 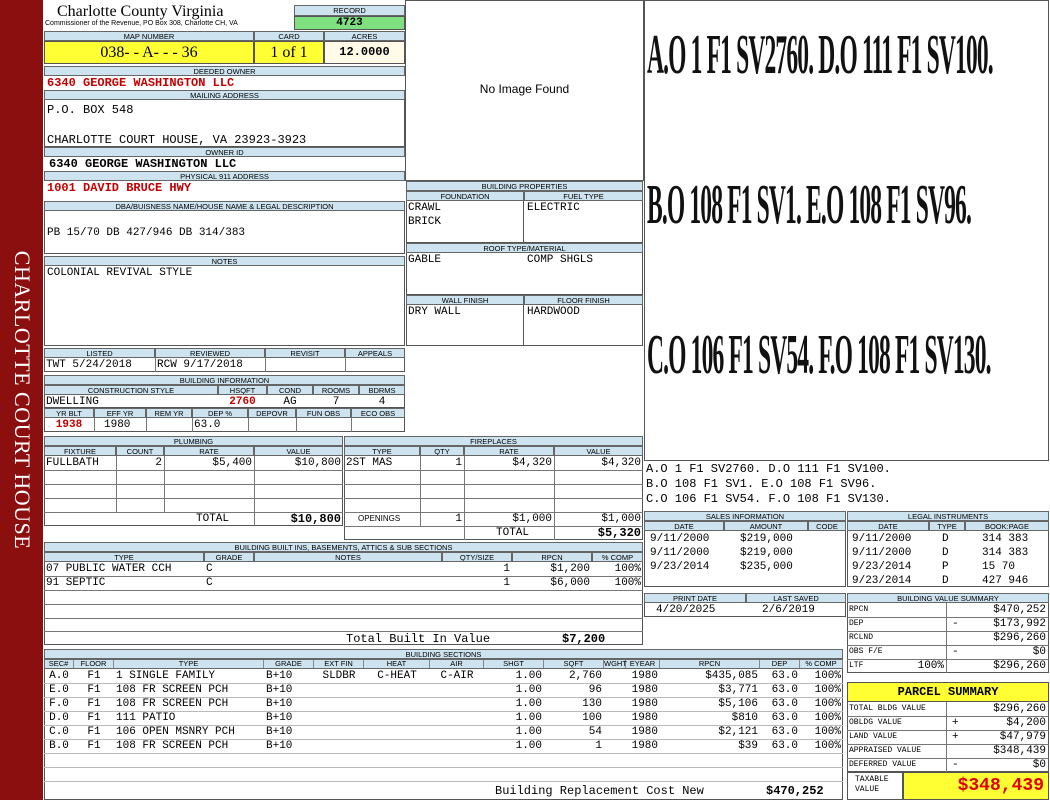 I want to click on section-cell: SLDBR, so click(x=339, y=676).